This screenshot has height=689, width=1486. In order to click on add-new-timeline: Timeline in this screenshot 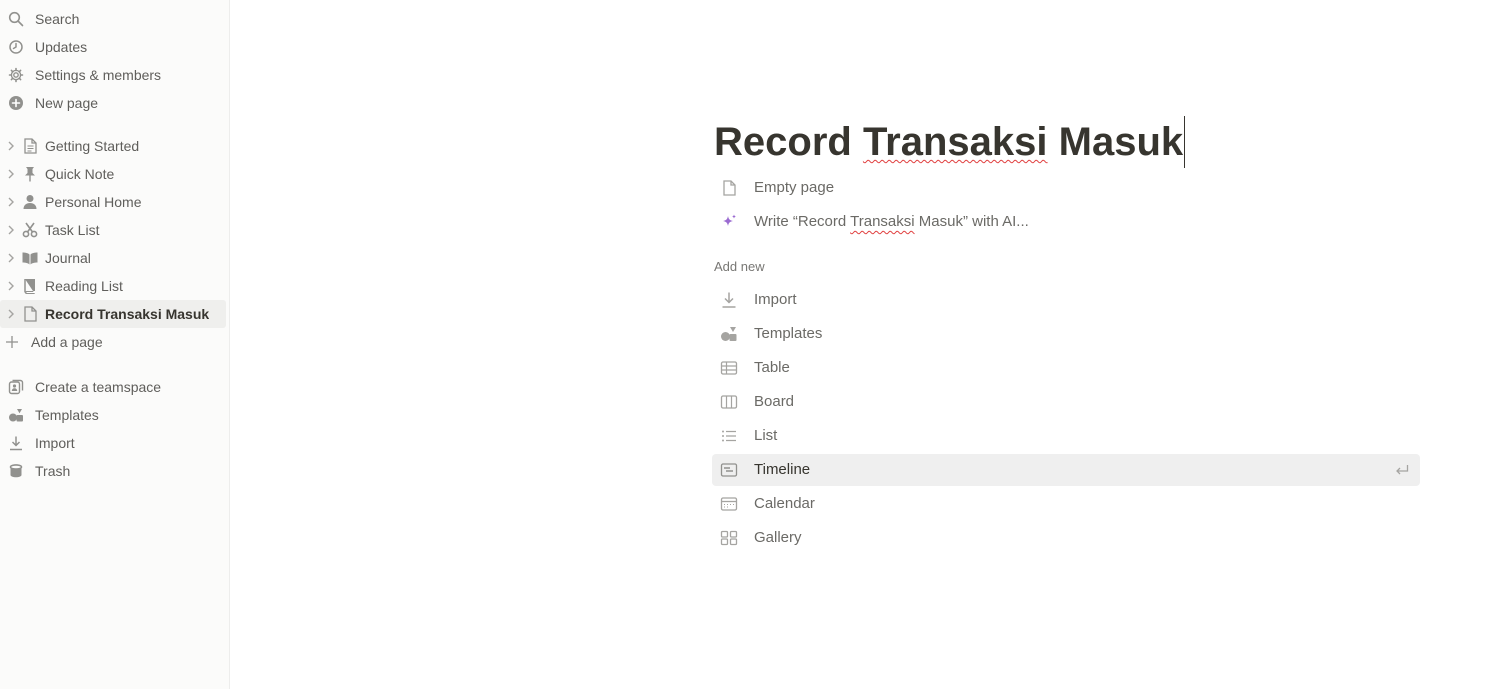, I will do `click(1066, 470)`.